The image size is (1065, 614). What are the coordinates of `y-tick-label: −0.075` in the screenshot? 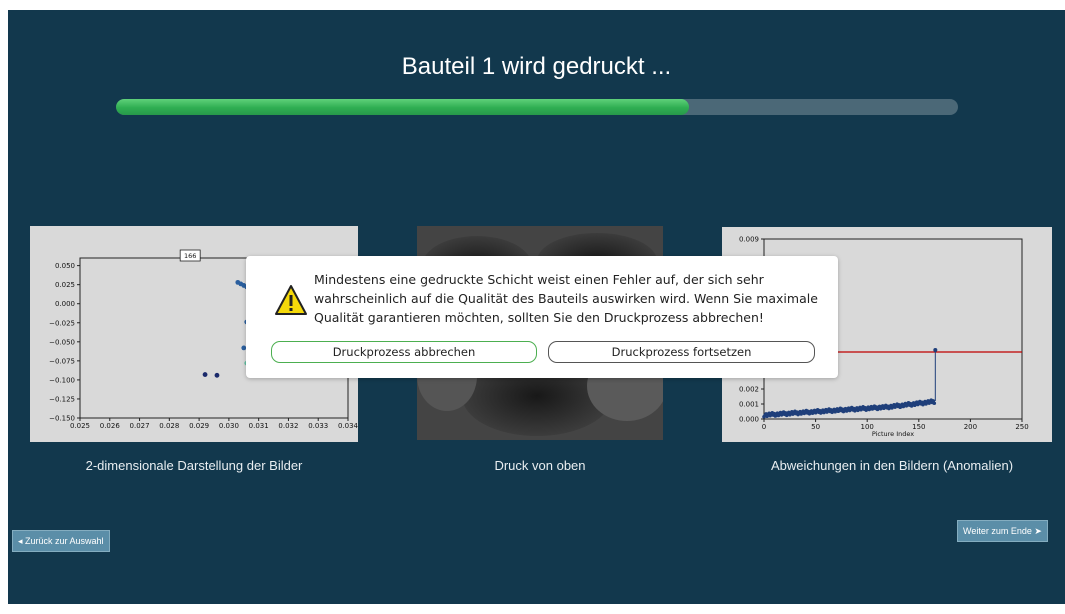 It's located at (62, 361).